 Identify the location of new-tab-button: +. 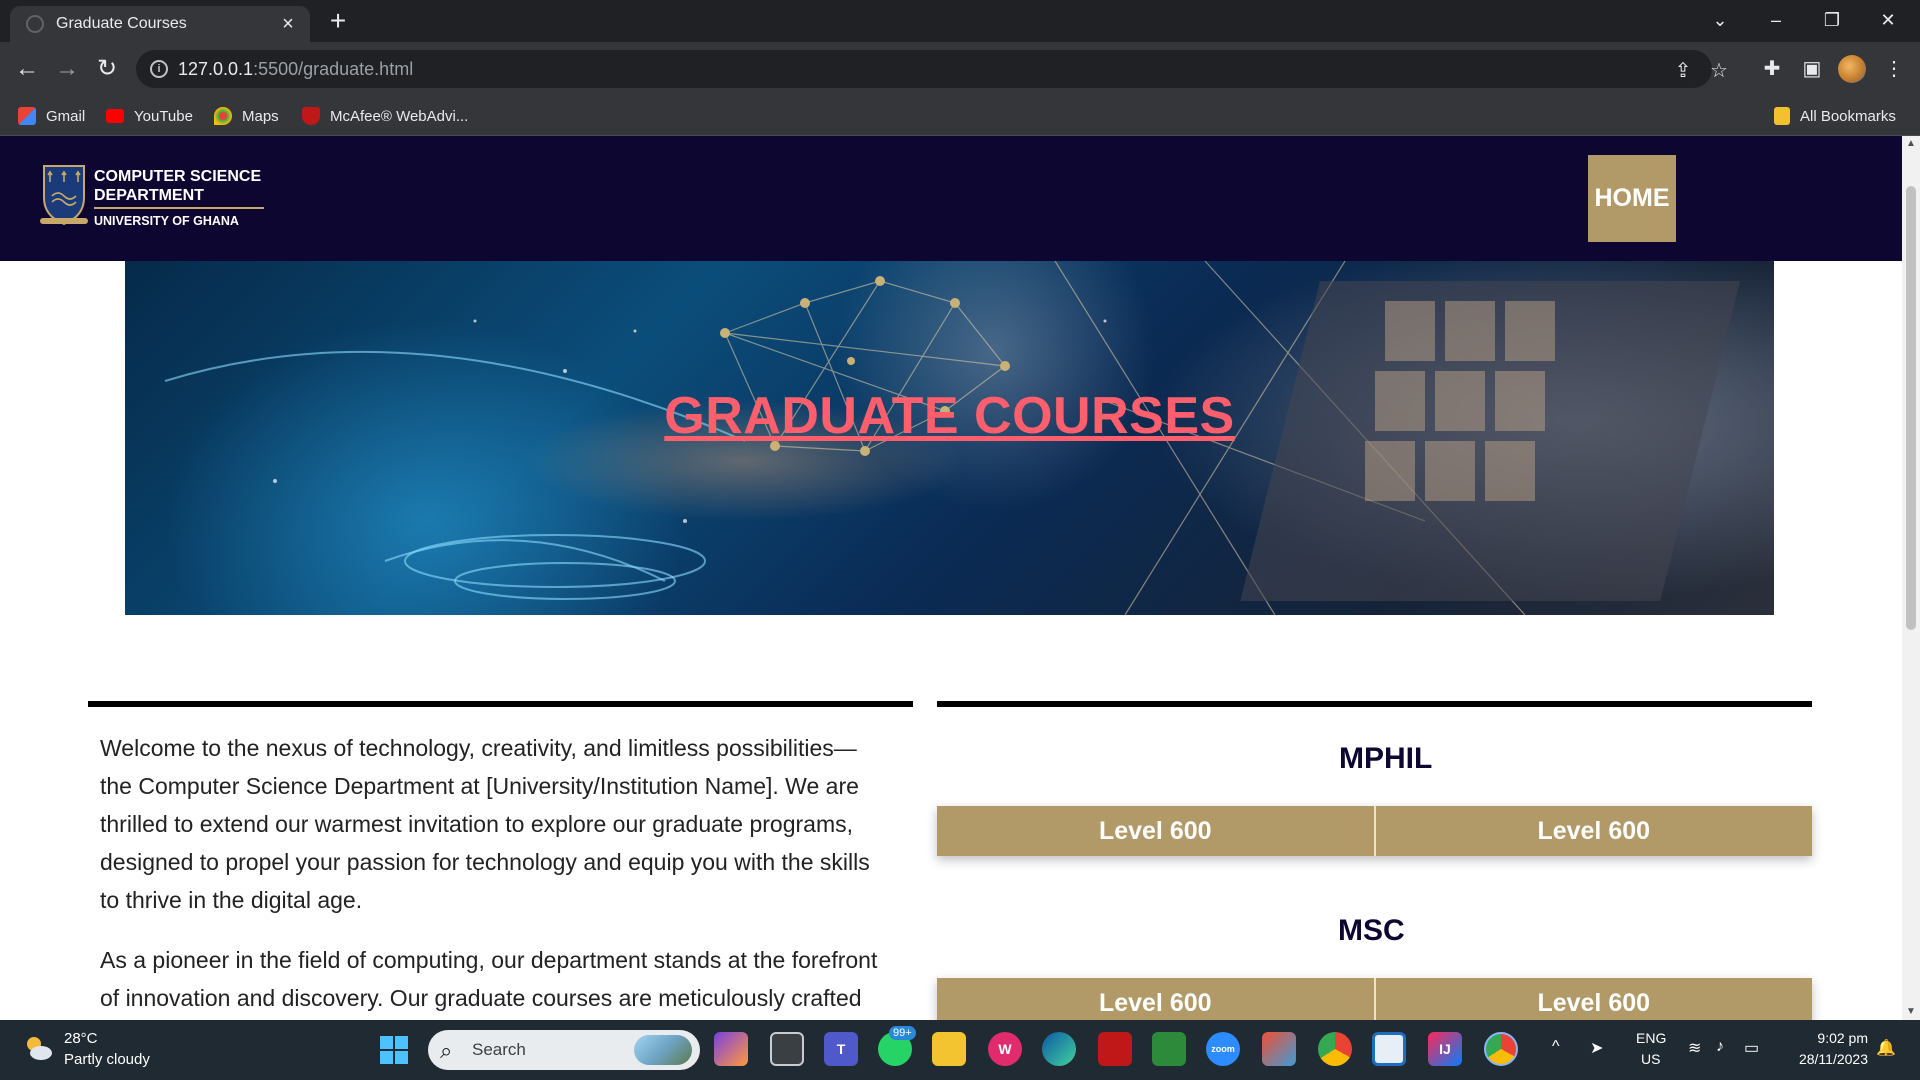
(338, 21).